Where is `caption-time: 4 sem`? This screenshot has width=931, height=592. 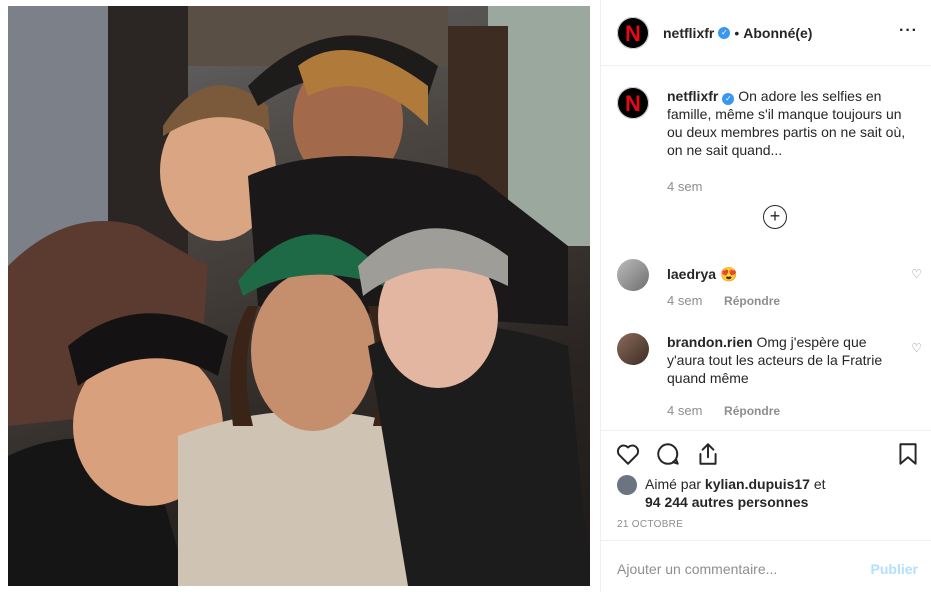 caption-time: 4 sem is located at coordinates (684, 186).